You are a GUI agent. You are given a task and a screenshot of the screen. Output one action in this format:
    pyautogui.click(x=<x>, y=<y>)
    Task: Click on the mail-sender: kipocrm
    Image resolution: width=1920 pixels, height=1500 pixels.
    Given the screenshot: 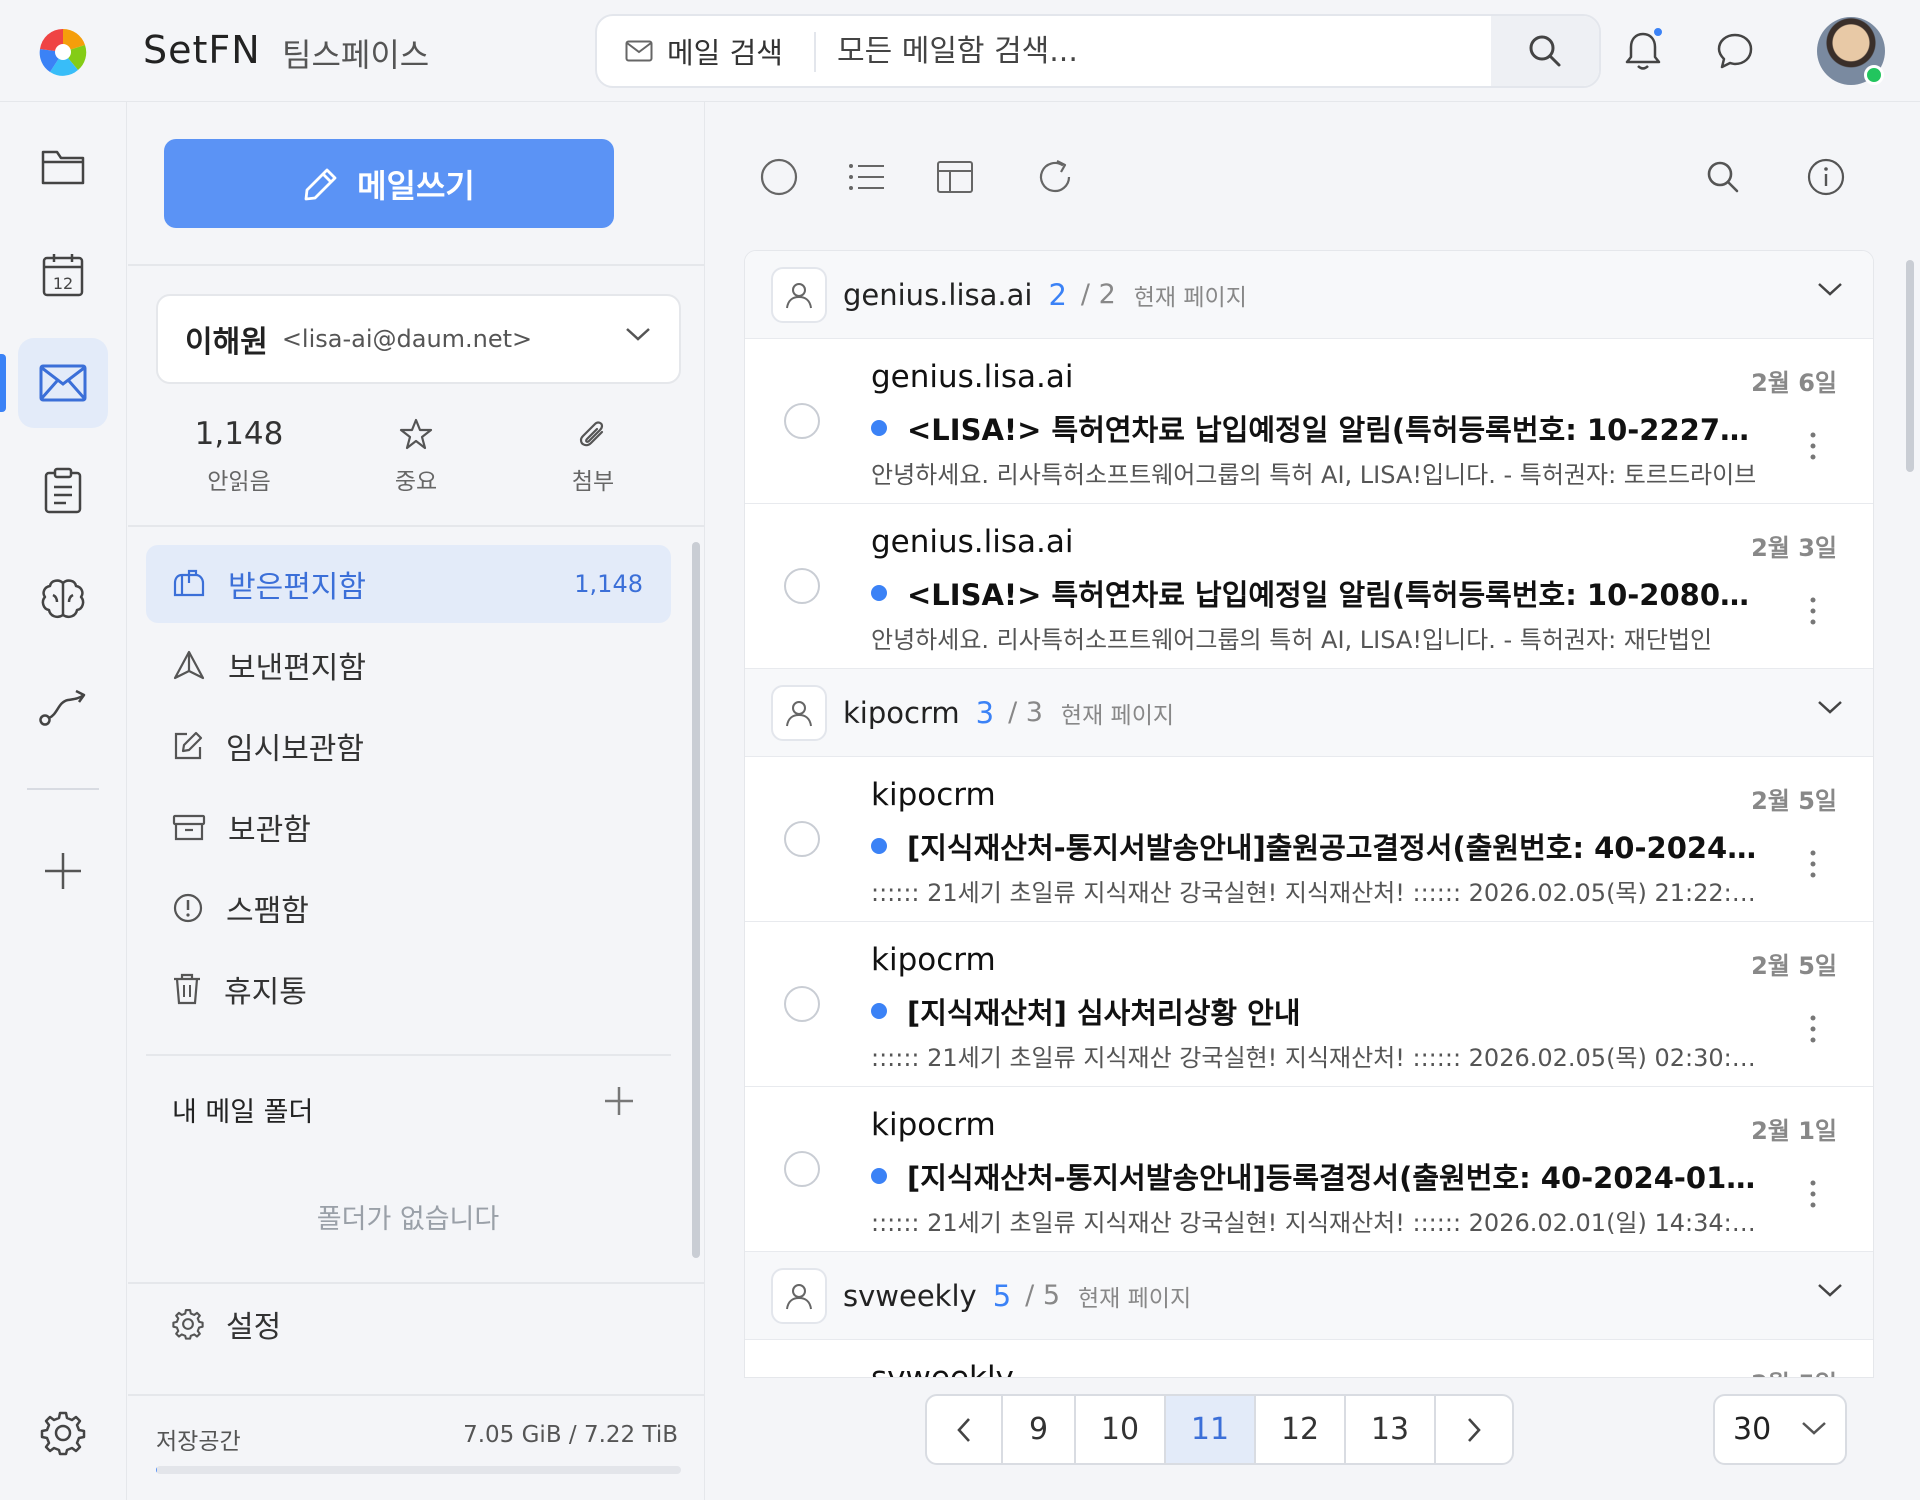 What is the action you would take?
    pyautogui.click(x=933, y=1125)
    